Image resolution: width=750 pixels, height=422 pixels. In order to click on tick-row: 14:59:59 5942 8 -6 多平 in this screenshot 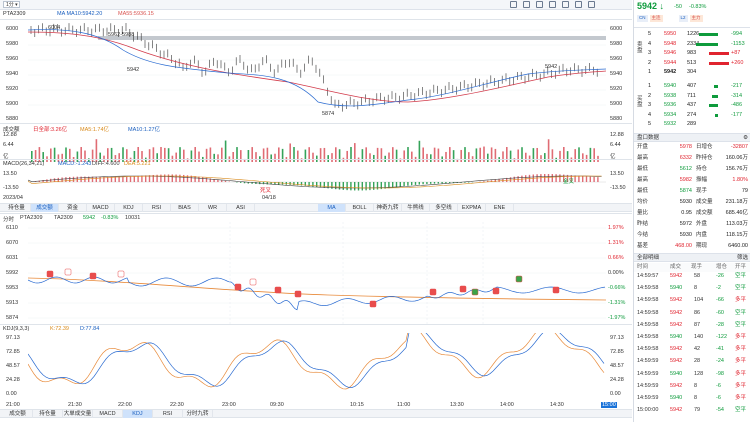, I will do `click(692, 386)`.